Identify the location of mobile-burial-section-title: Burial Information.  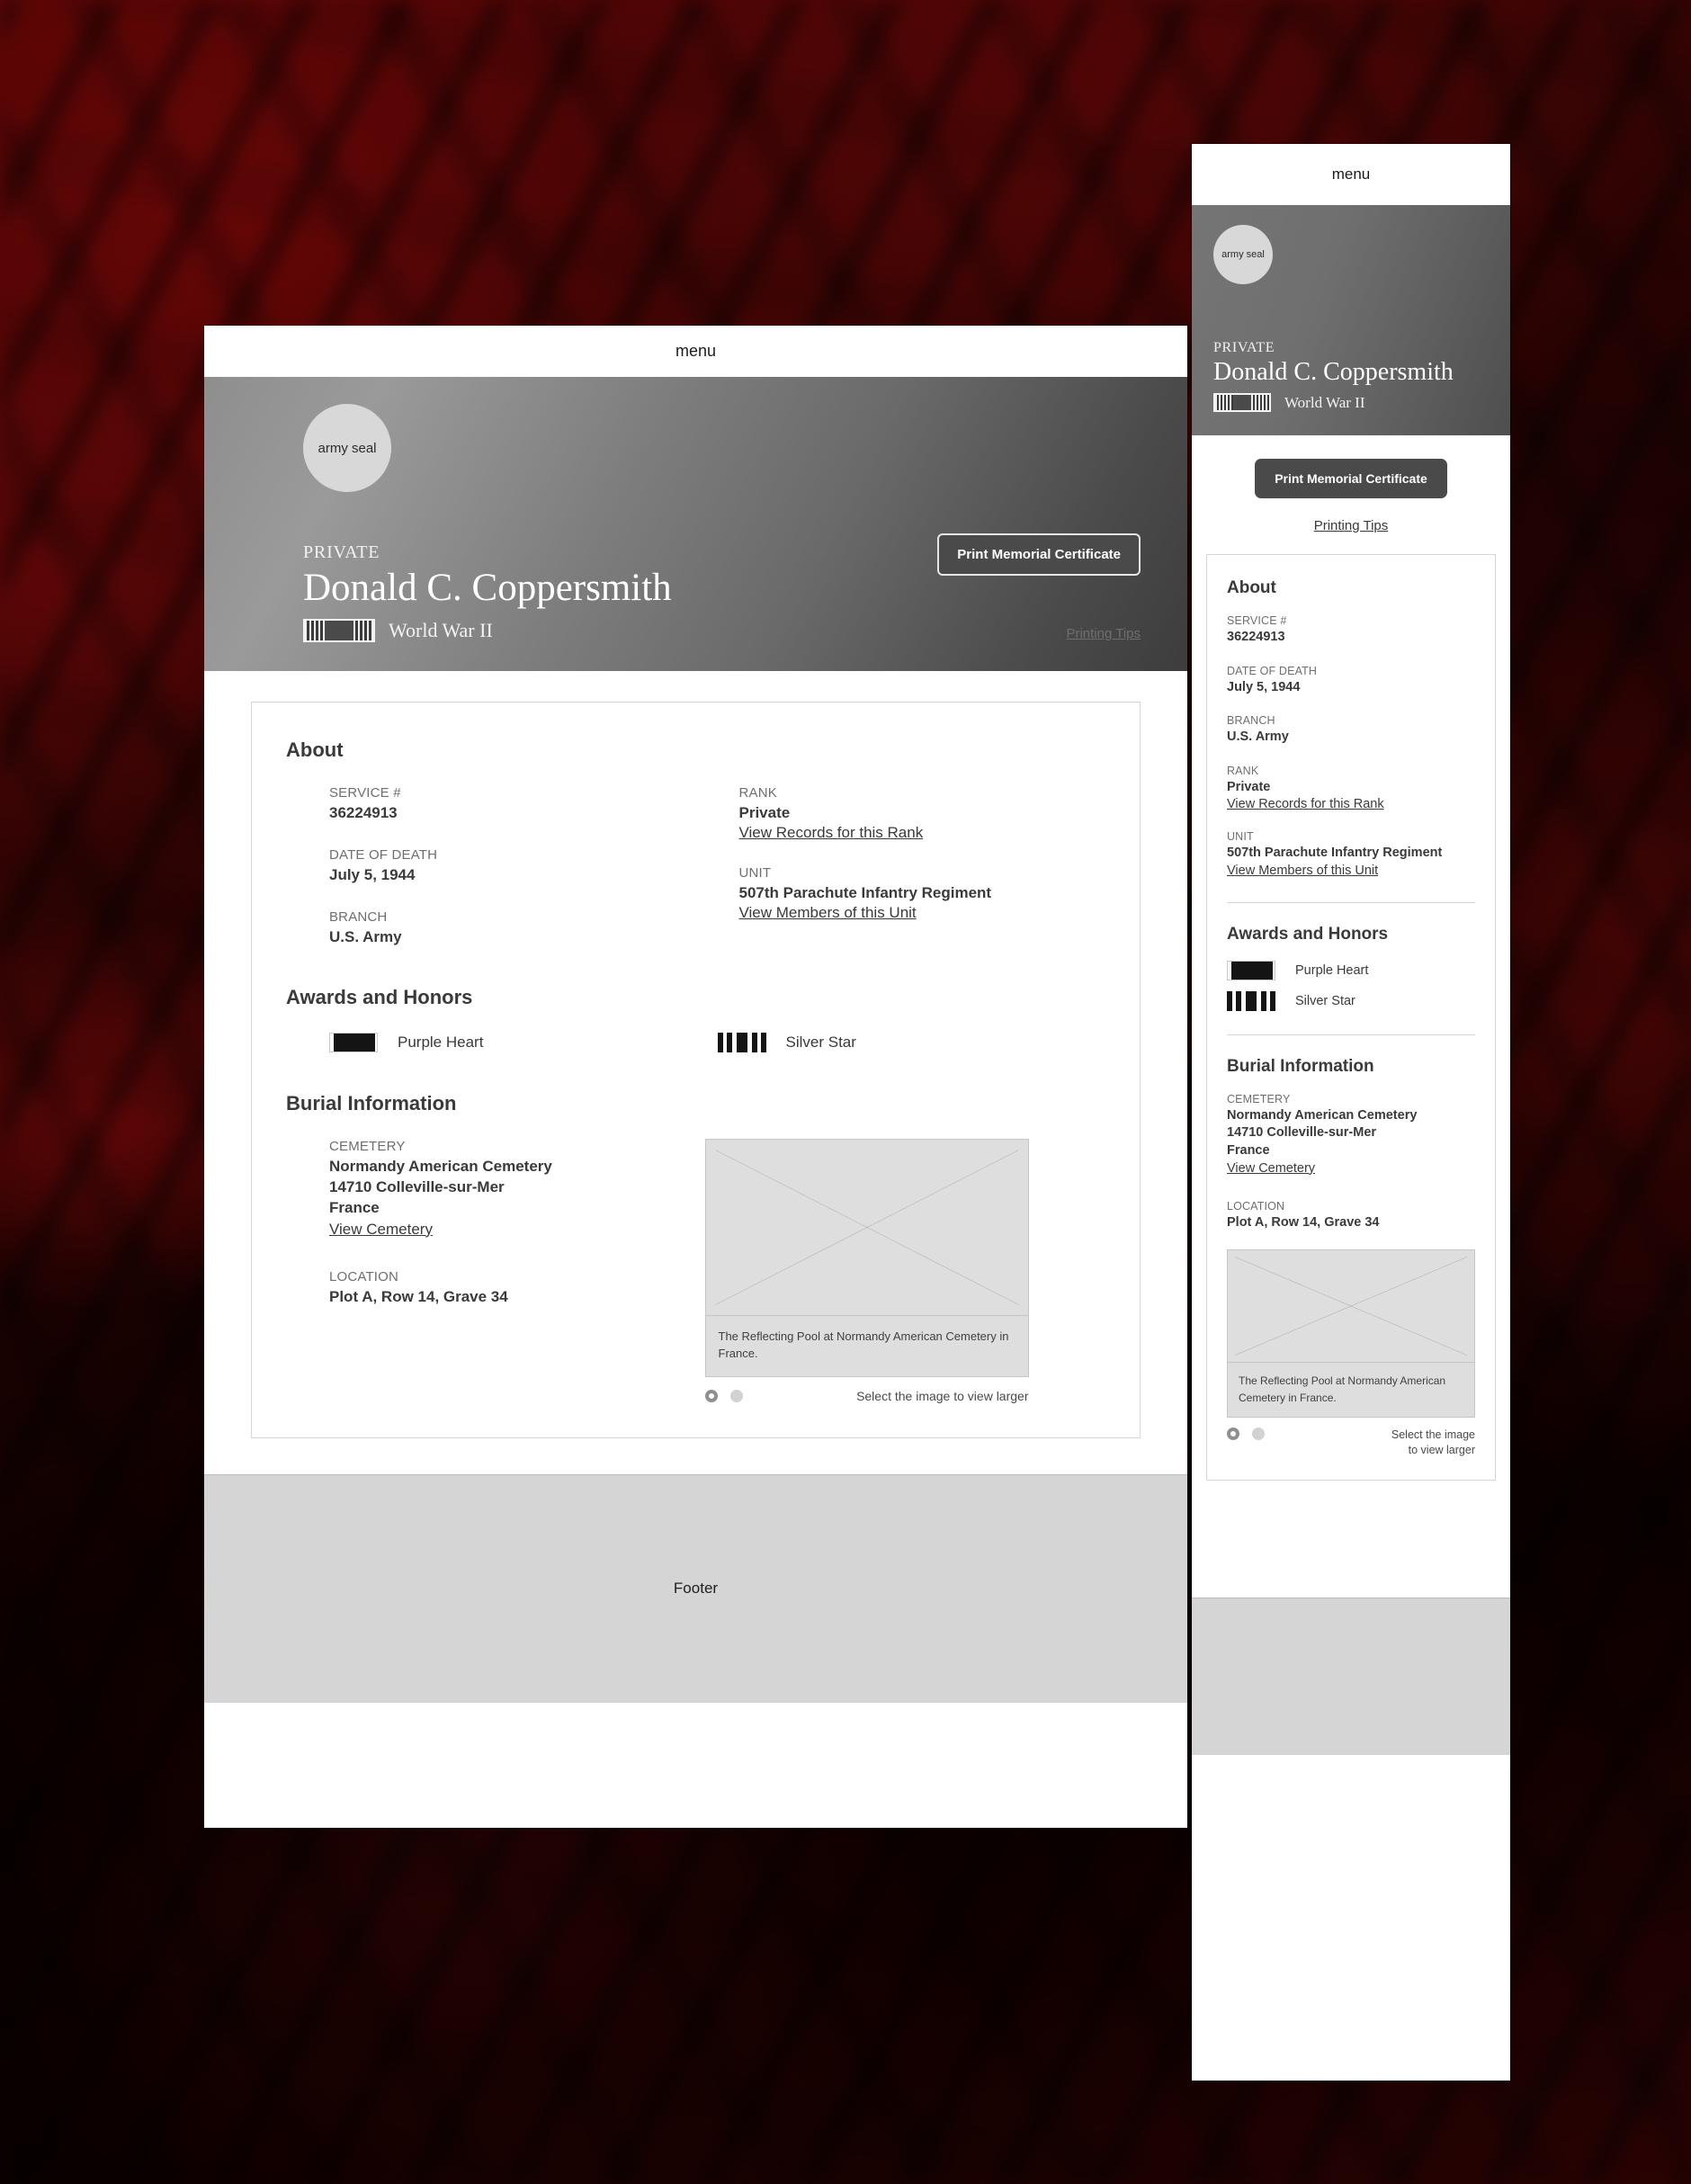
(1300, 1066).